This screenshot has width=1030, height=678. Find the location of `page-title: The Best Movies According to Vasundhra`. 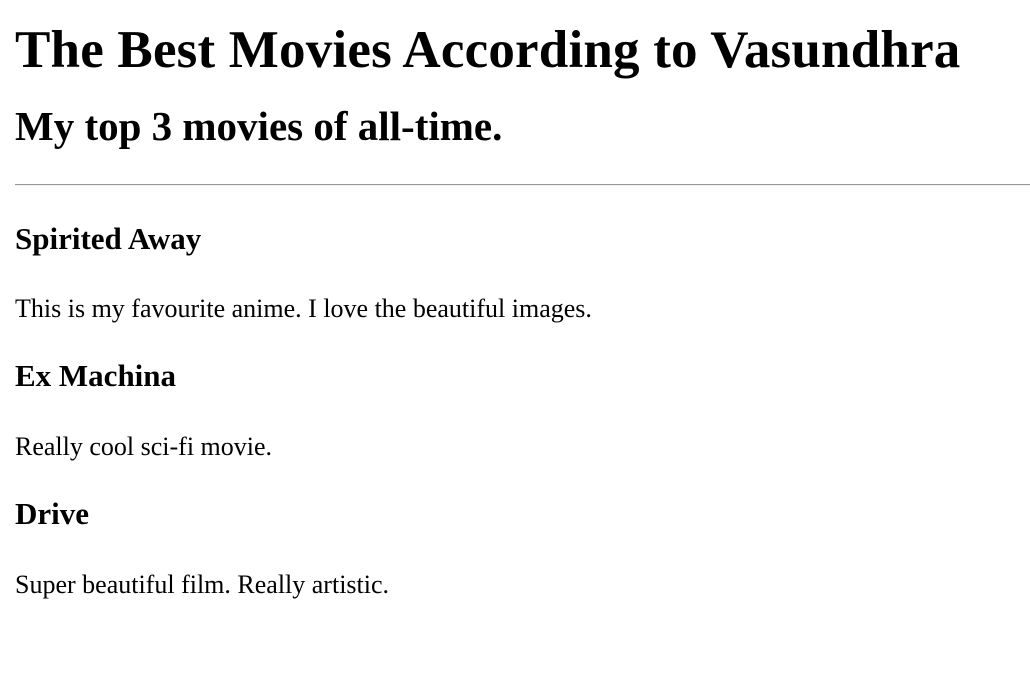

page-title: The Best Movies According to Vasundhra is located at coordinates (488, 50).